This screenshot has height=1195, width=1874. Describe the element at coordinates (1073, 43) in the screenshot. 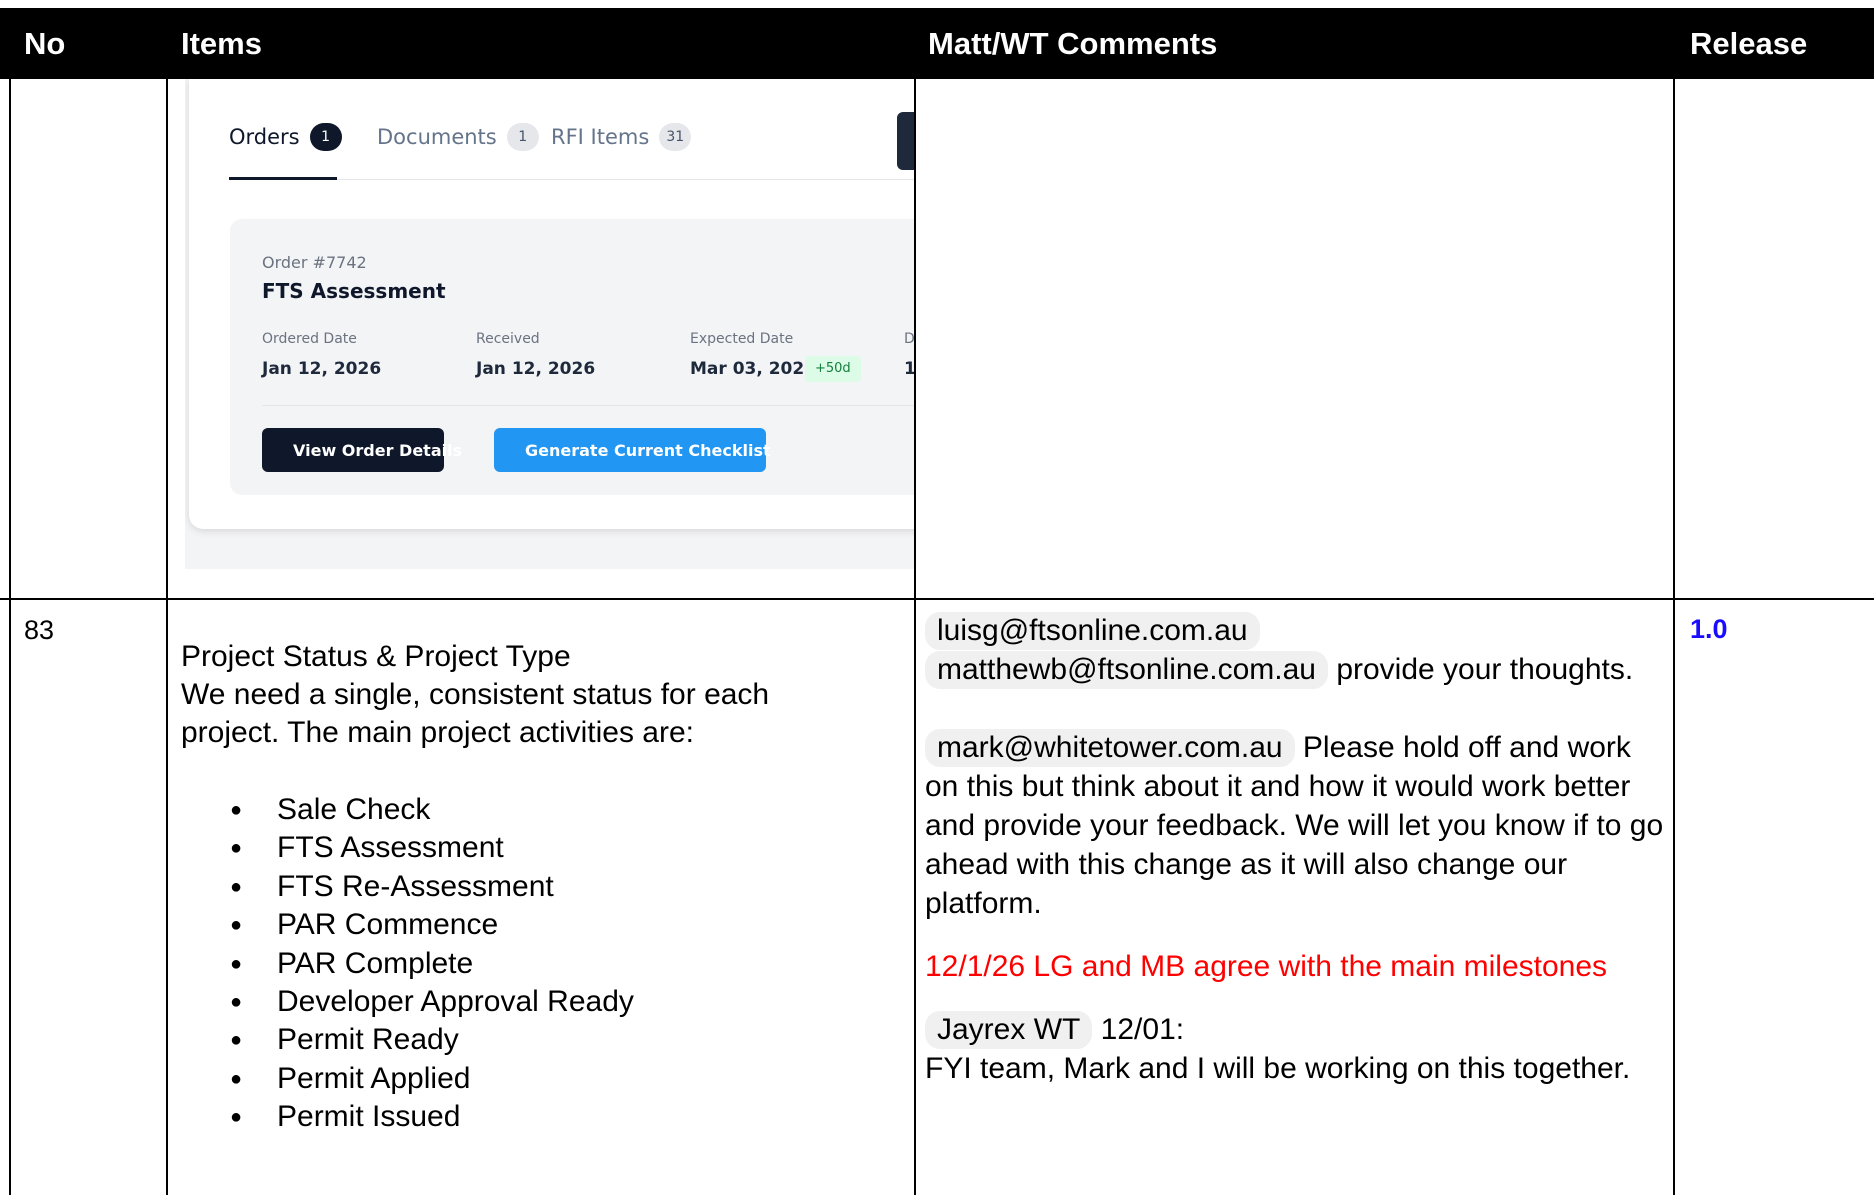

I see `header-comments: Matt/WT Comments` at that location.